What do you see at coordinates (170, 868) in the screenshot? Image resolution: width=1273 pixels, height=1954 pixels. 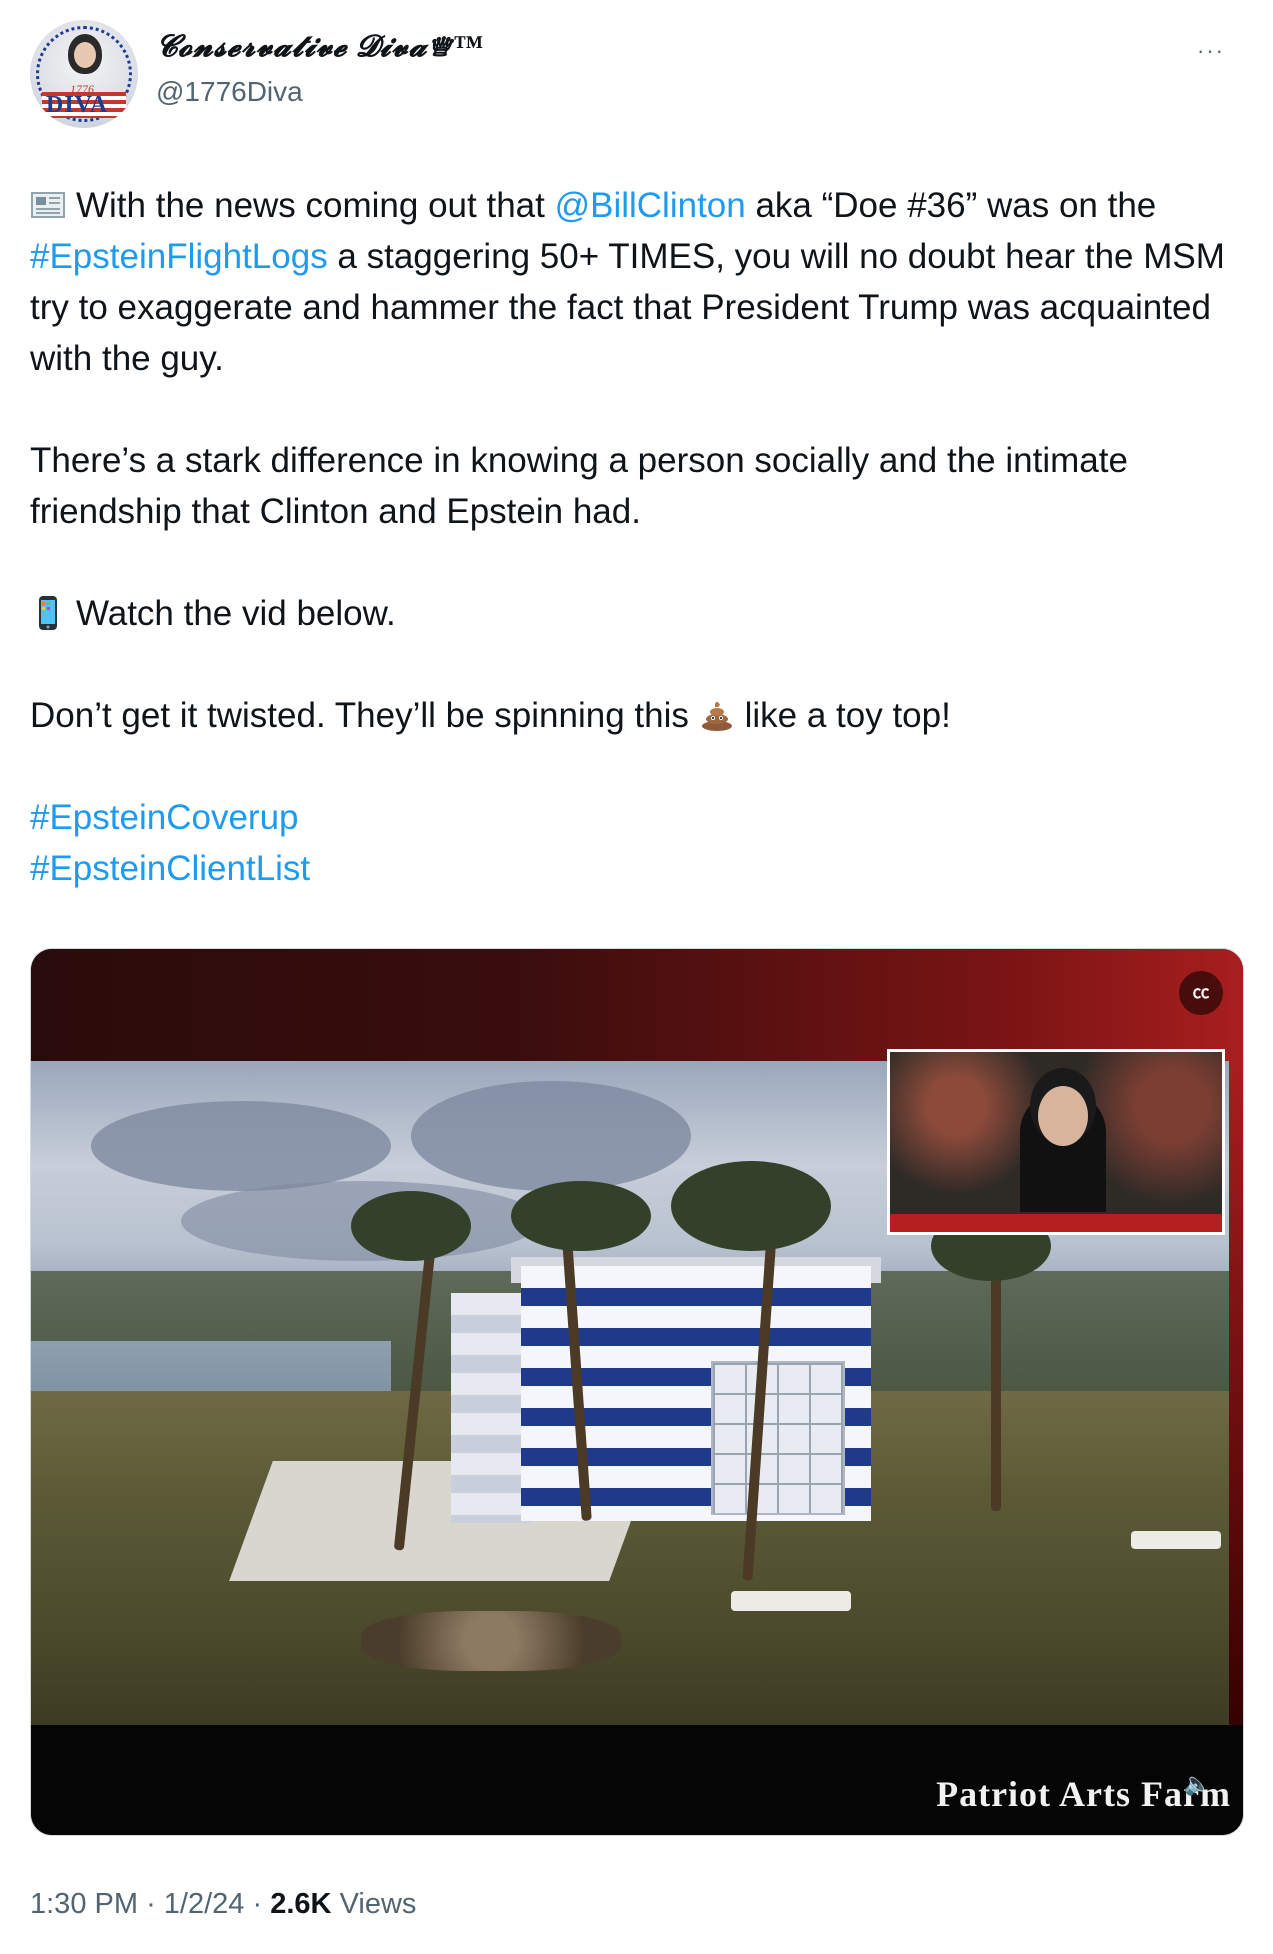 I see `hashtag-link: #EpsteinClientList` at bounding box center [170, 868].